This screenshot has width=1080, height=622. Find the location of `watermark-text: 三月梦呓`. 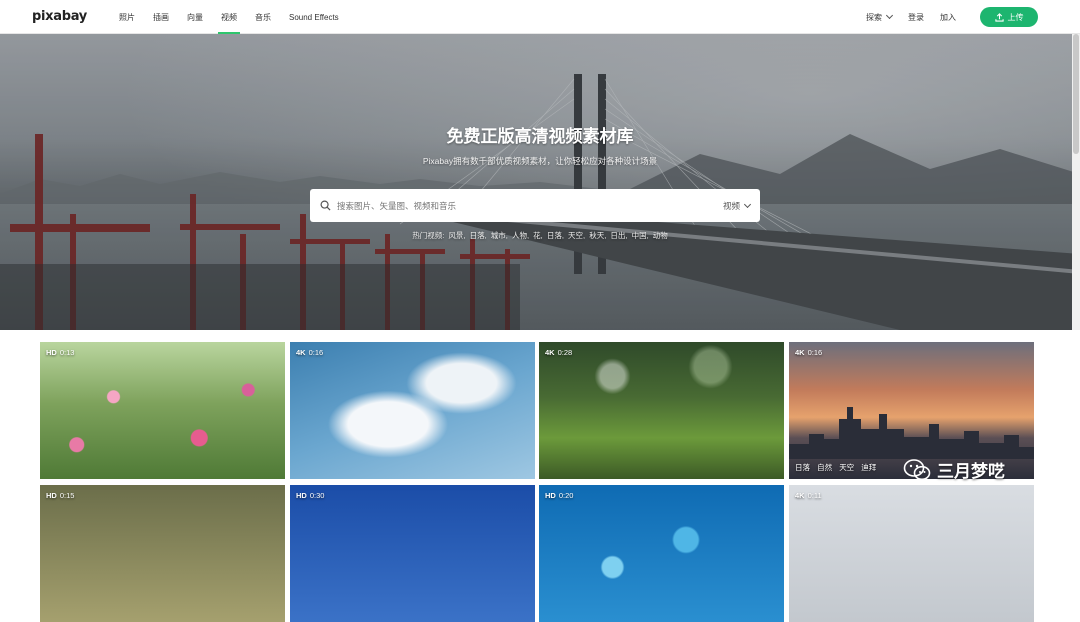

watermark-text: 三月梦呓 is located at coordinates (971, 471).